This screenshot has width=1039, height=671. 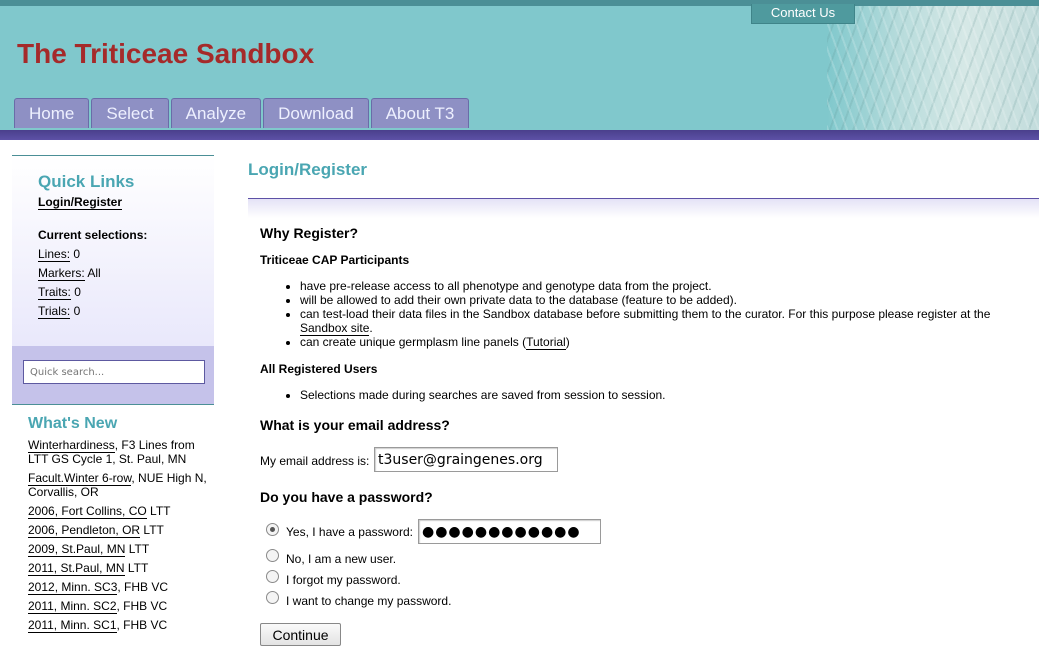 What do you see at coordinates (75, 311) in the screenshot?
I see `trials-count: 0` at bounding box center [75, 311].